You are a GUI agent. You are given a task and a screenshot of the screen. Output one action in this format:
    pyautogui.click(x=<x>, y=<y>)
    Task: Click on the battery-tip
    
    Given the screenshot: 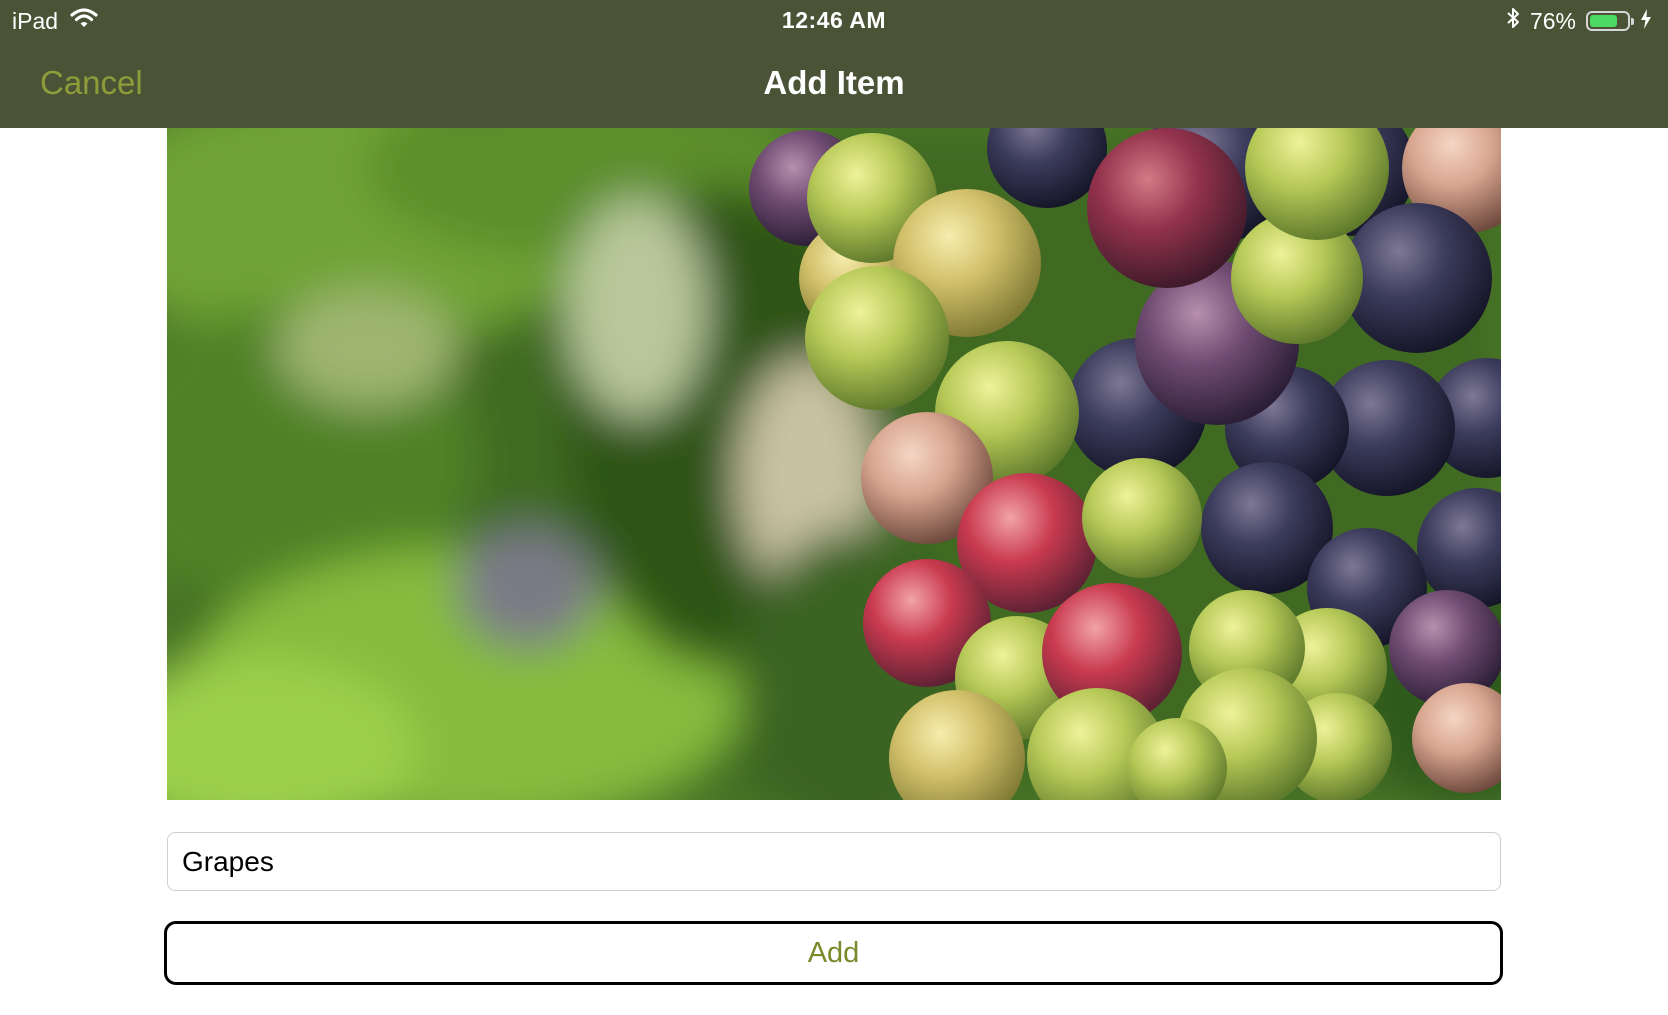 What is the action you would take?
    pyautogui.click(x=1632, y=21)
    